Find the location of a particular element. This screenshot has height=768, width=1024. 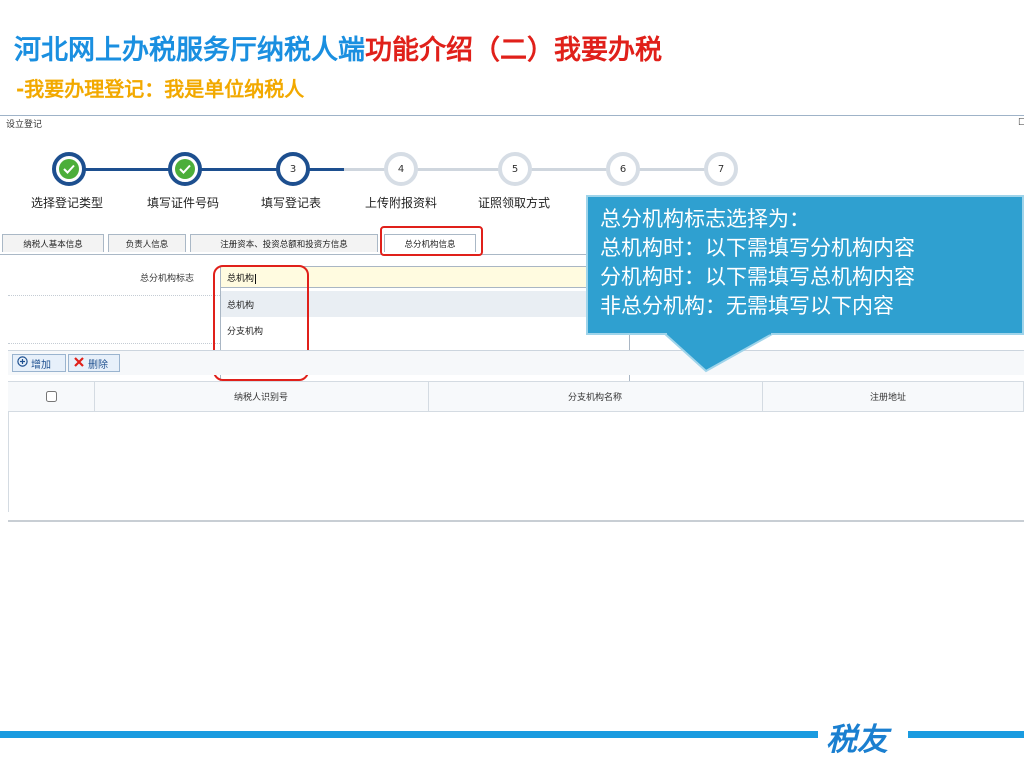

grid-col-branch-name: 分支机构名称 is located at coordinates (594, 398).